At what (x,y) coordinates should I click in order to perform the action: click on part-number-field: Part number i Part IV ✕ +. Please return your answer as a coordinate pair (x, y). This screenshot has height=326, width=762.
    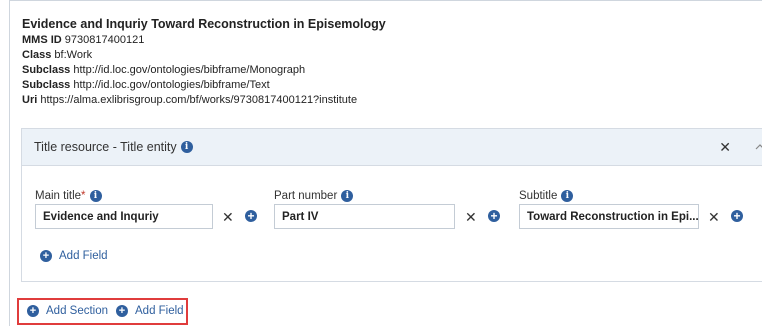
    Looking at the image, I should click on (387, 209).